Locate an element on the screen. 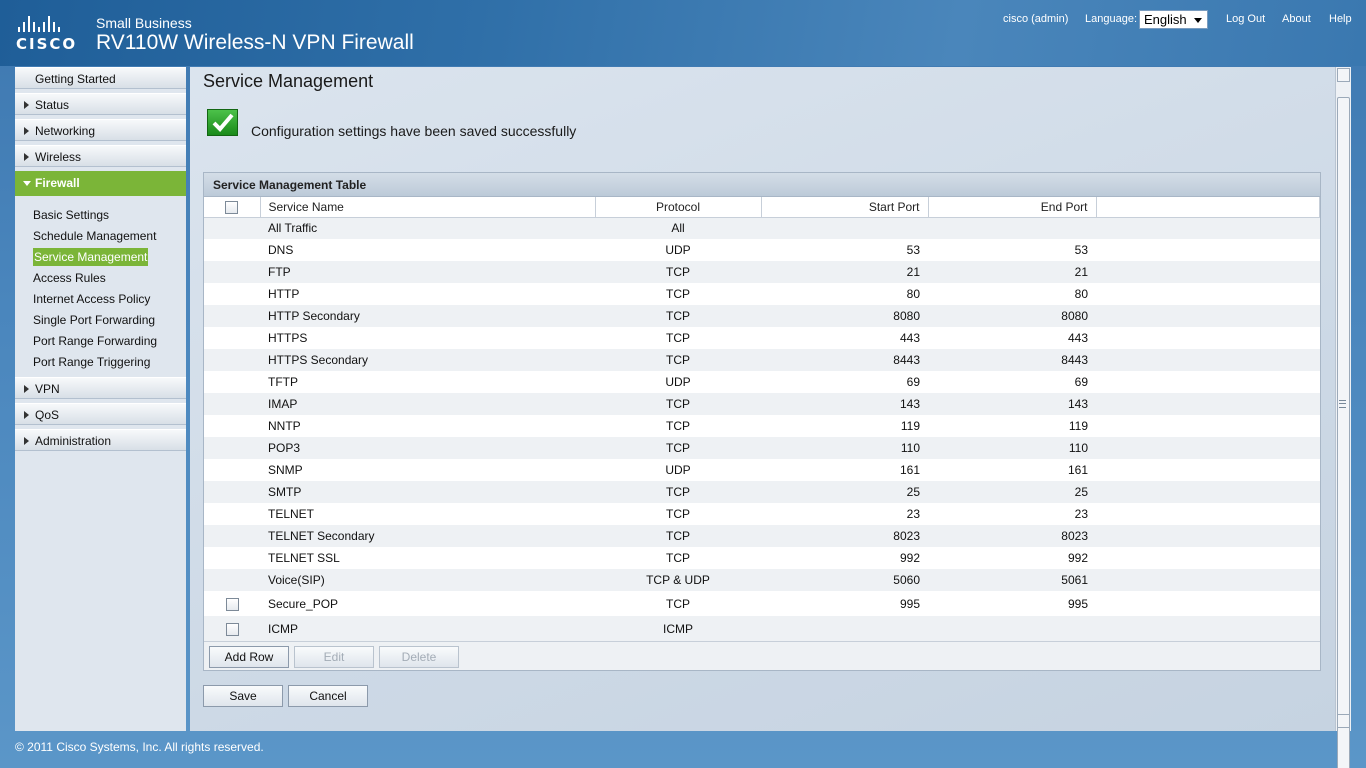 The image size is (1366, 768). sidebar-item-administration: Administration is located at coordinates (100, 440).